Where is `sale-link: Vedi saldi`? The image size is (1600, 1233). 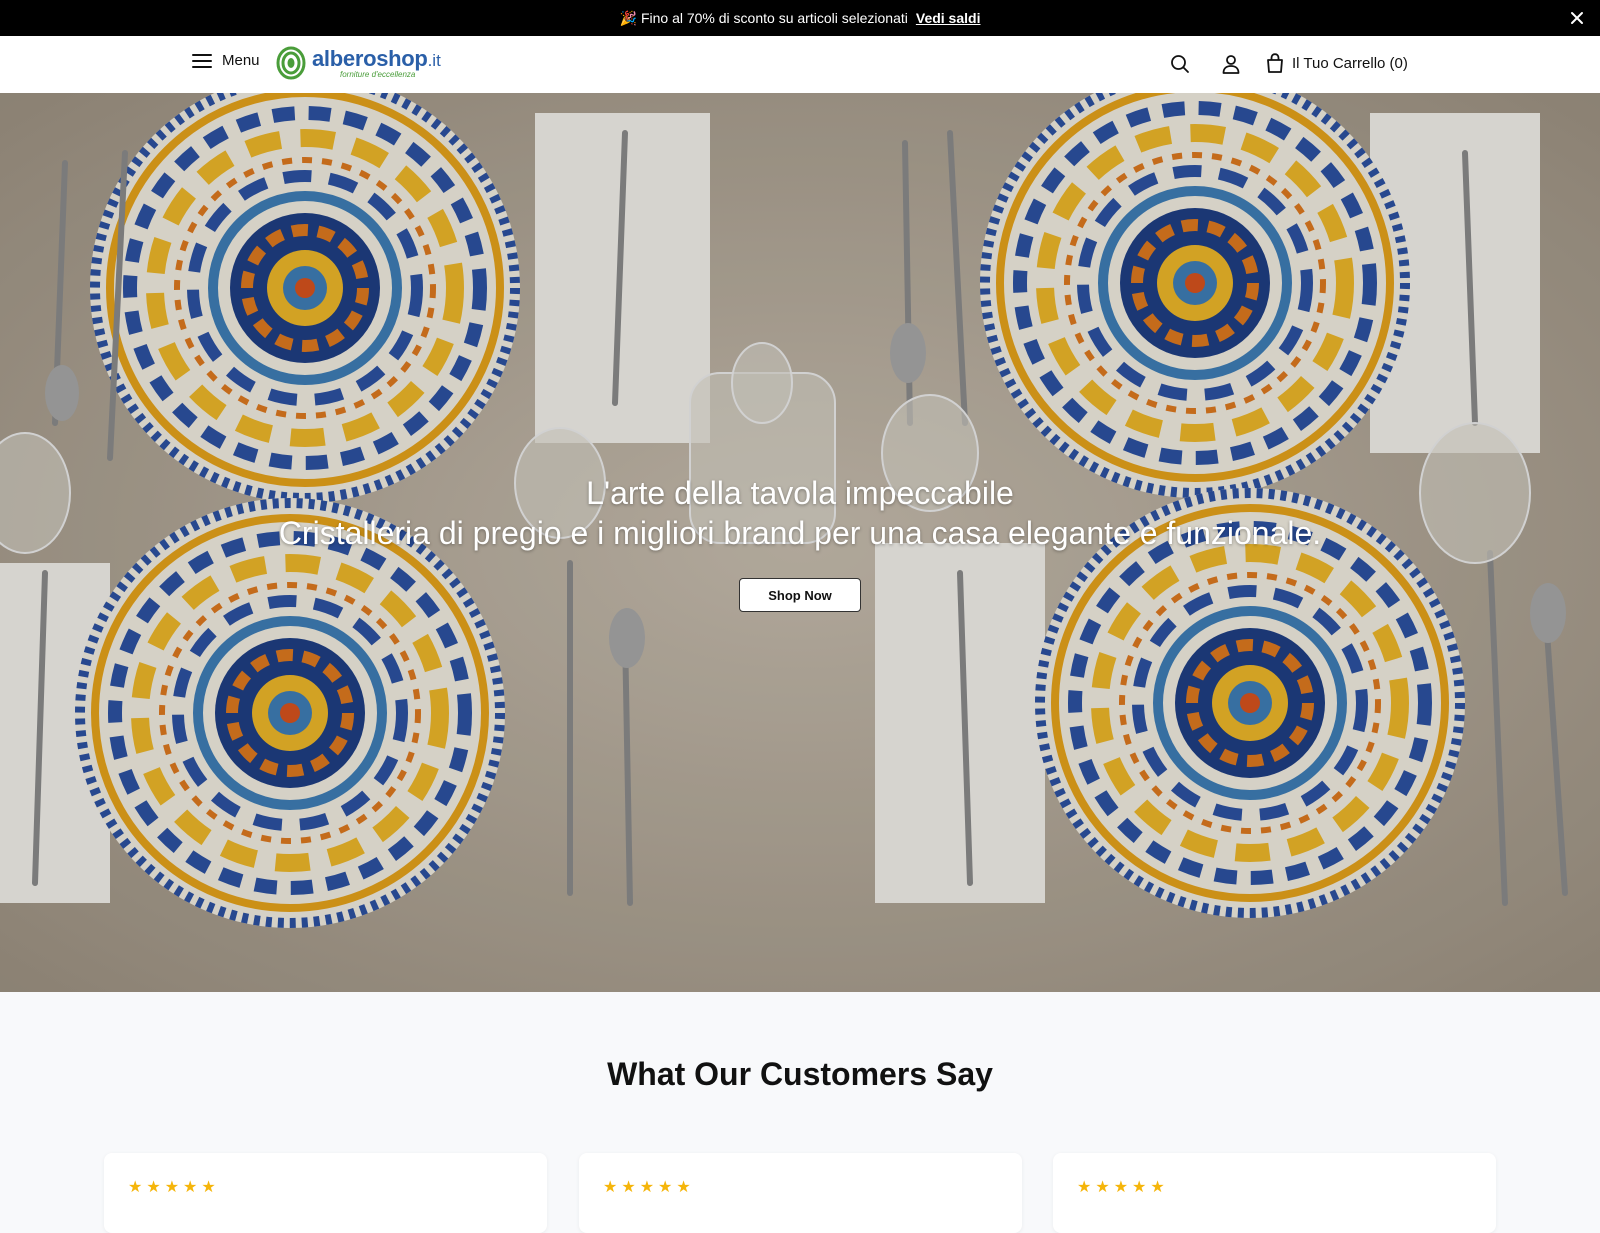 sale-link: Vedi saldi is located at coordinates (948, 18).